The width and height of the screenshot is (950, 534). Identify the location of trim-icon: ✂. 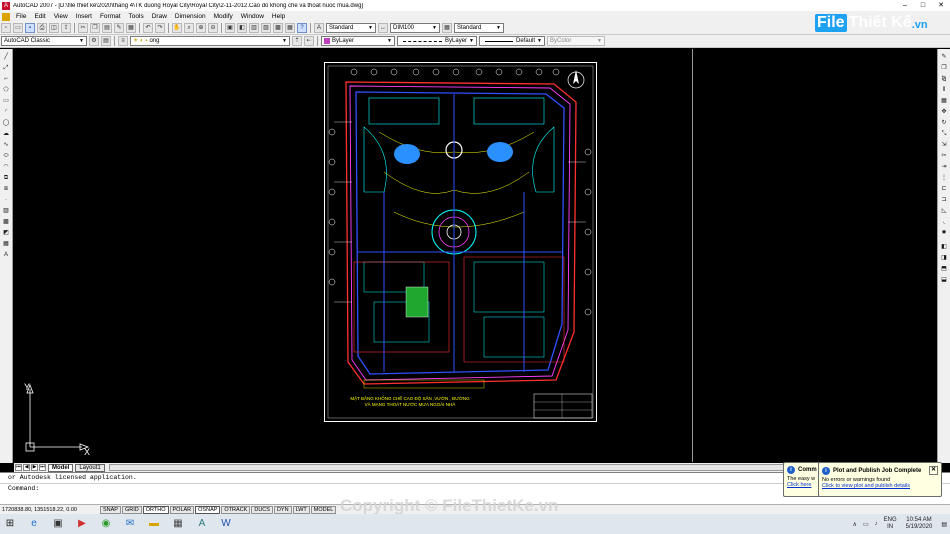
(944, 156).